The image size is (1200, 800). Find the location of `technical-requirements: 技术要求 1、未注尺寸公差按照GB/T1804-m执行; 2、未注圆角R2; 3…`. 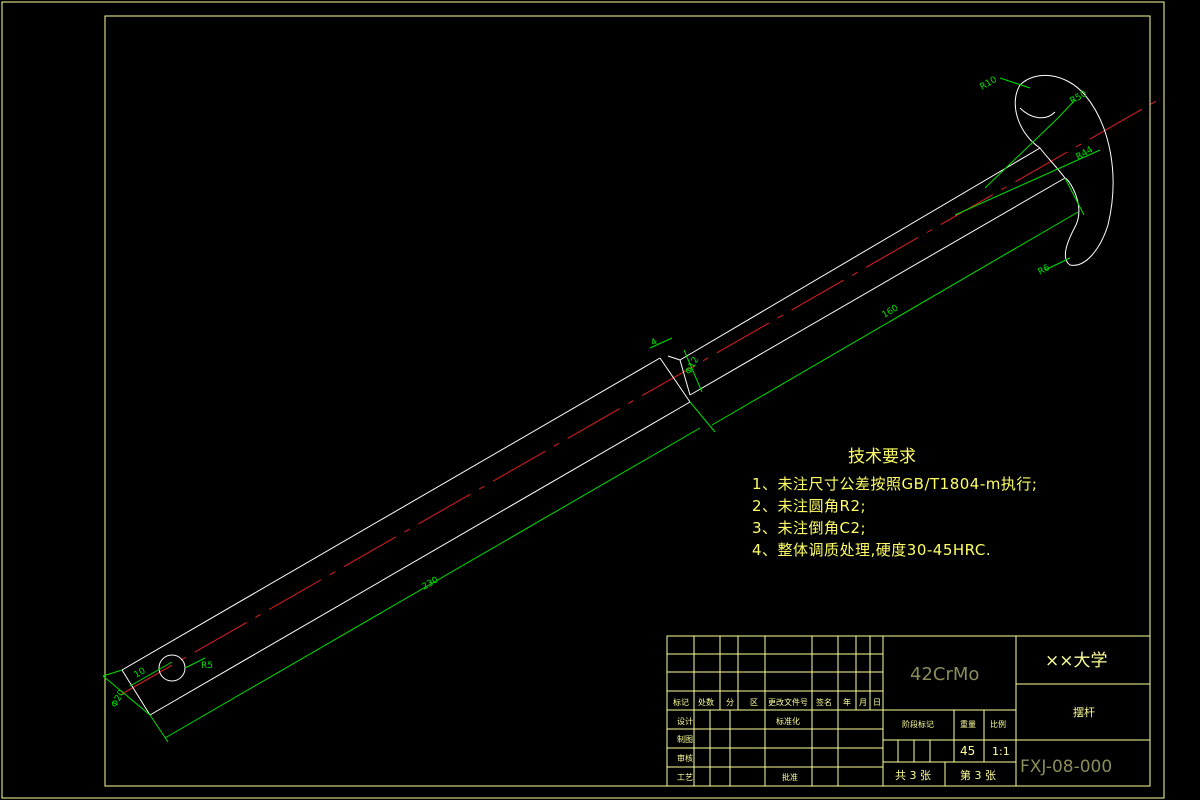

technical-requirements: 技术要求 1、未注尺寸公差按照GB/T1804-m执行; 2、未注圆角R2; 3… is located at coordinates (902, 501).